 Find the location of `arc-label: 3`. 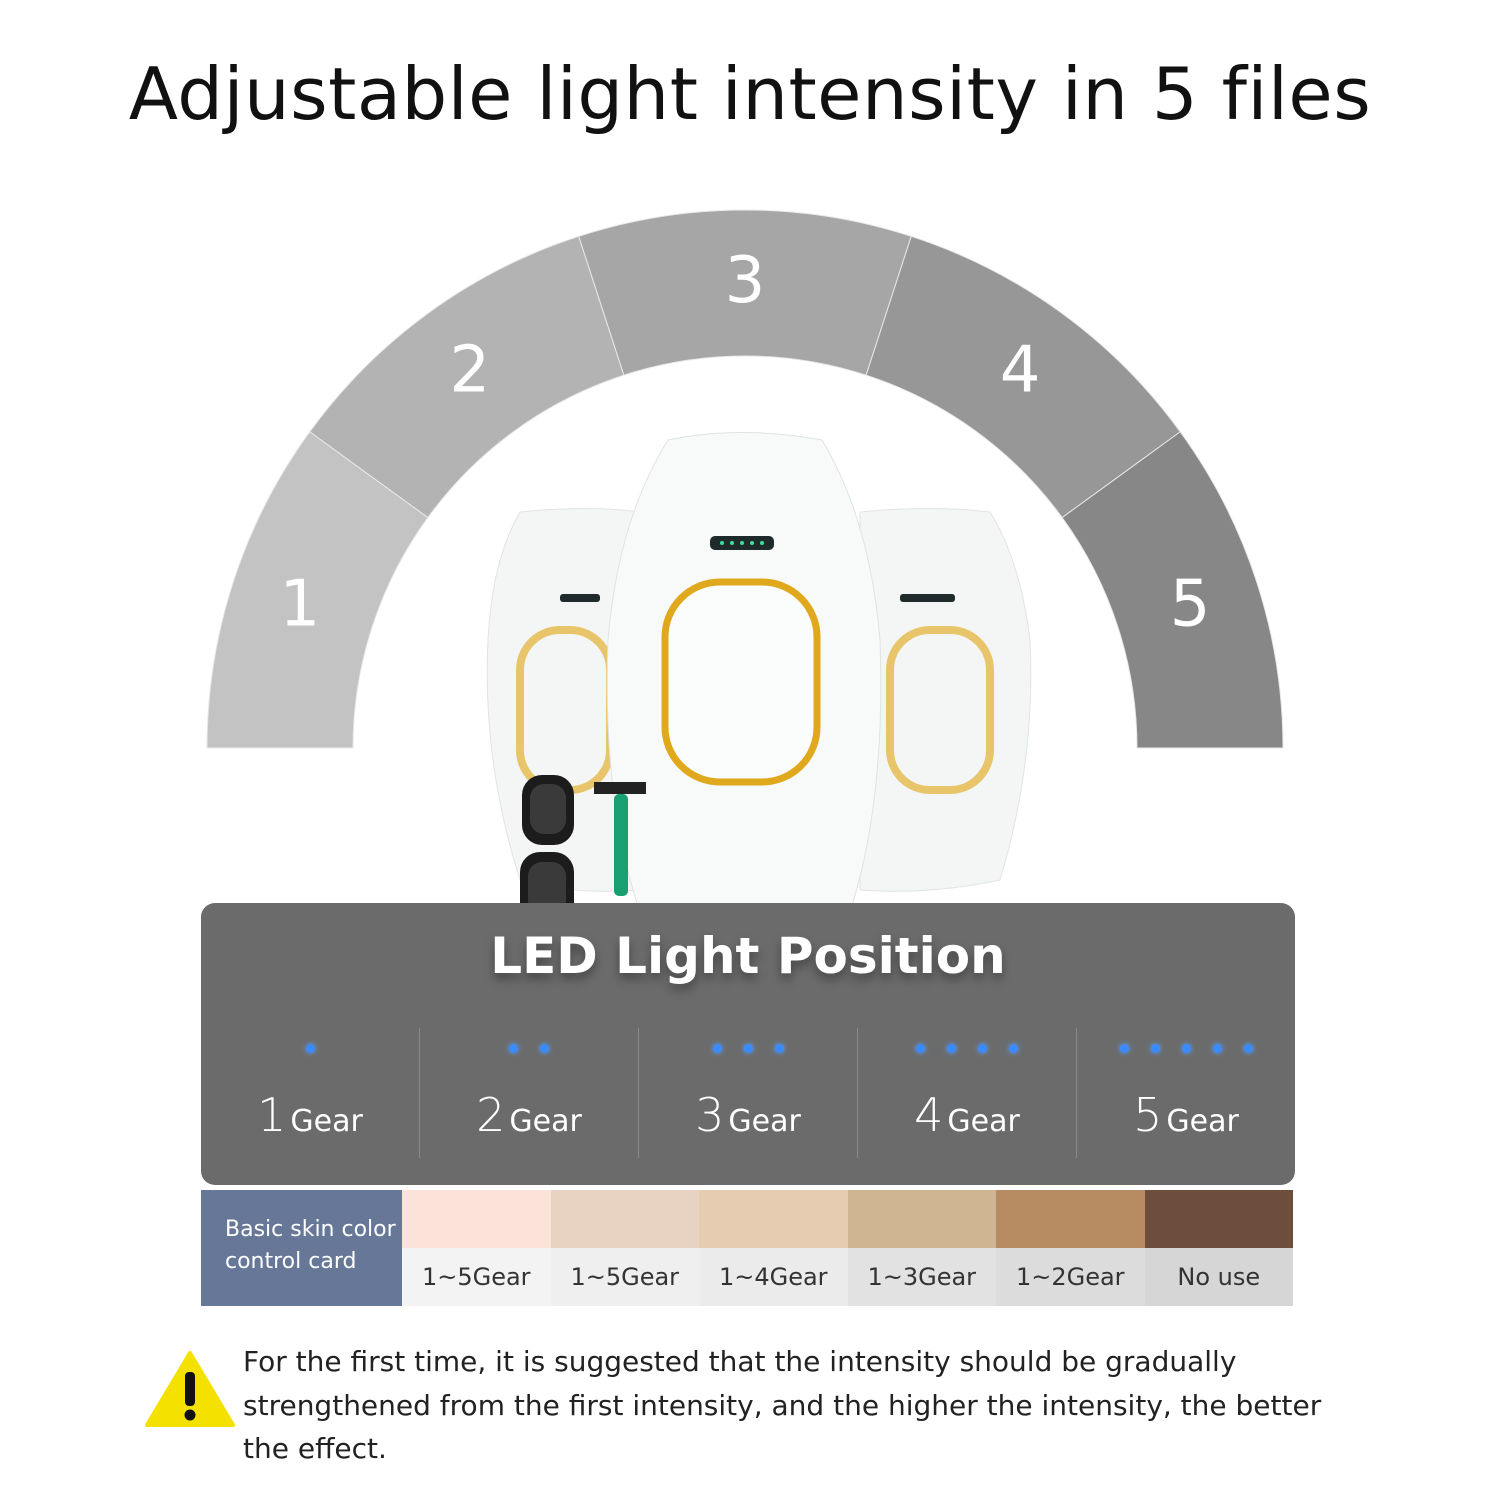

arc-label: 3 is located at coordinates (745, 281).